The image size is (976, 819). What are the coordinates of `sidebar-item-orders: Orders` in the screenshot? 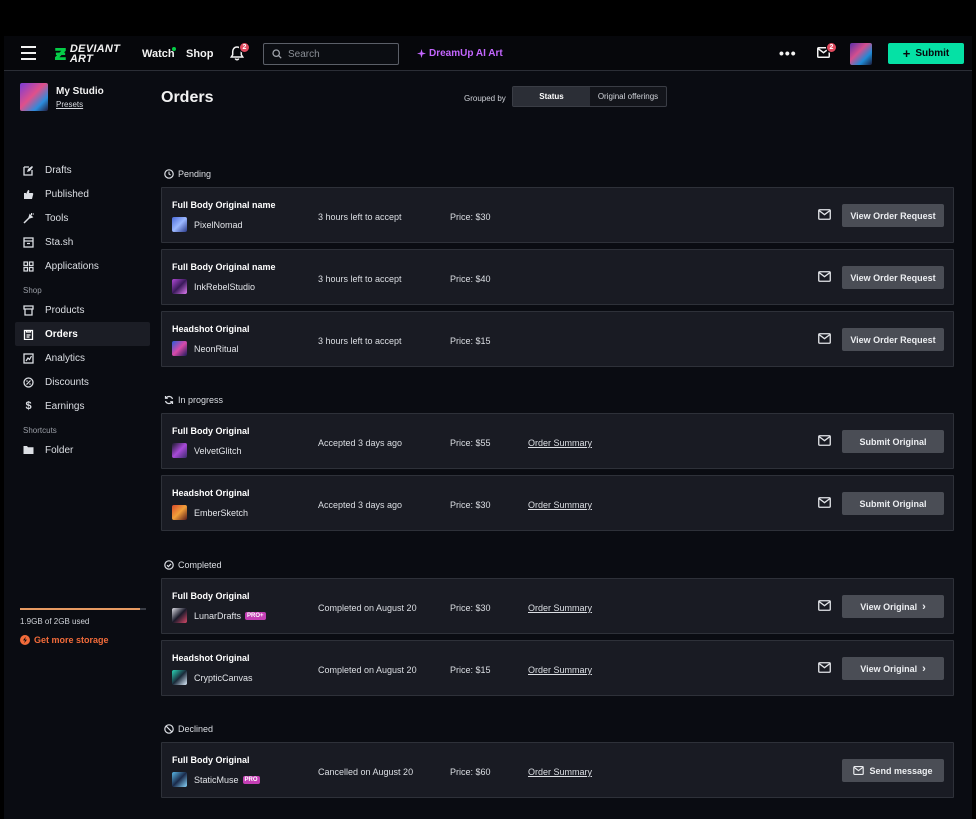 It's located at (82, 334).